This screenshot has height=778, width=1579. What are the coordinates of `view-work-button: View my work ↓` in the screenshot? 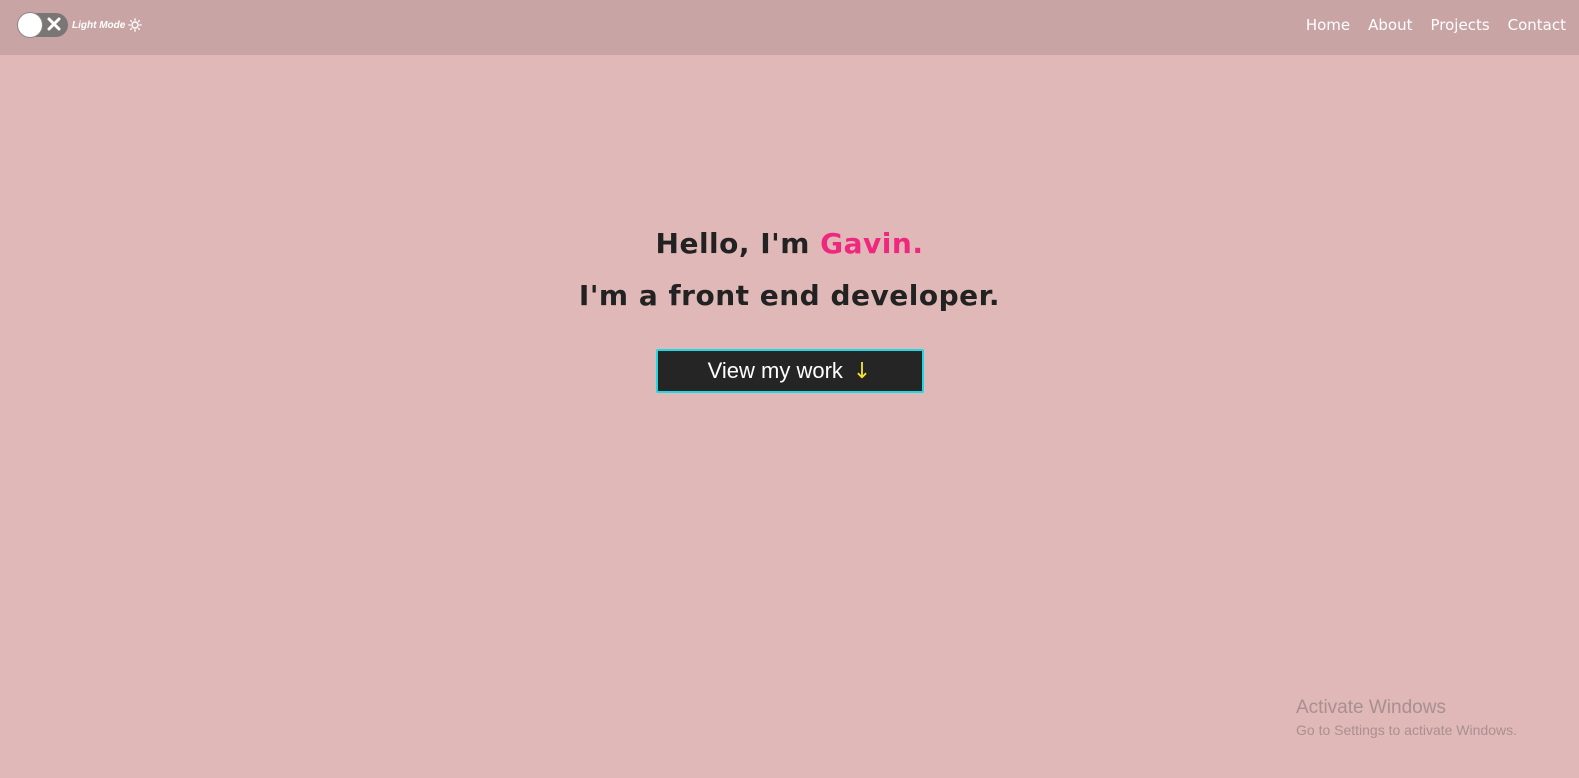 It's located at (789, 371).